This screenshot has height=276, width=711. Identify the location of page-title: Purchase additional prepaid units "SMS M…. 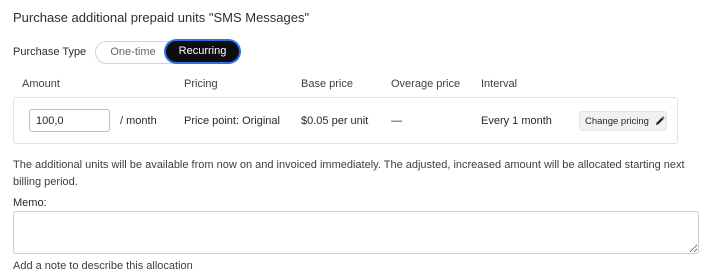
(161, 17).